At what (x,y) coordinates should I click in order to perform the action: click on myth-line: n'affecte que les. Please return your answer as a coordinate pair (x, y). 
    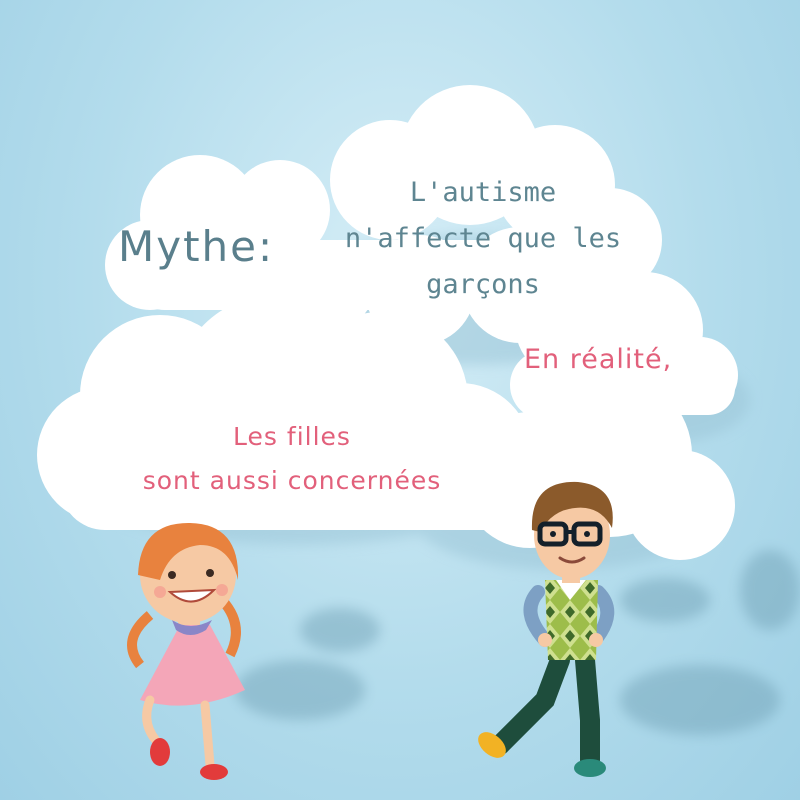
    Looking at the image, I should click on (483, 238).